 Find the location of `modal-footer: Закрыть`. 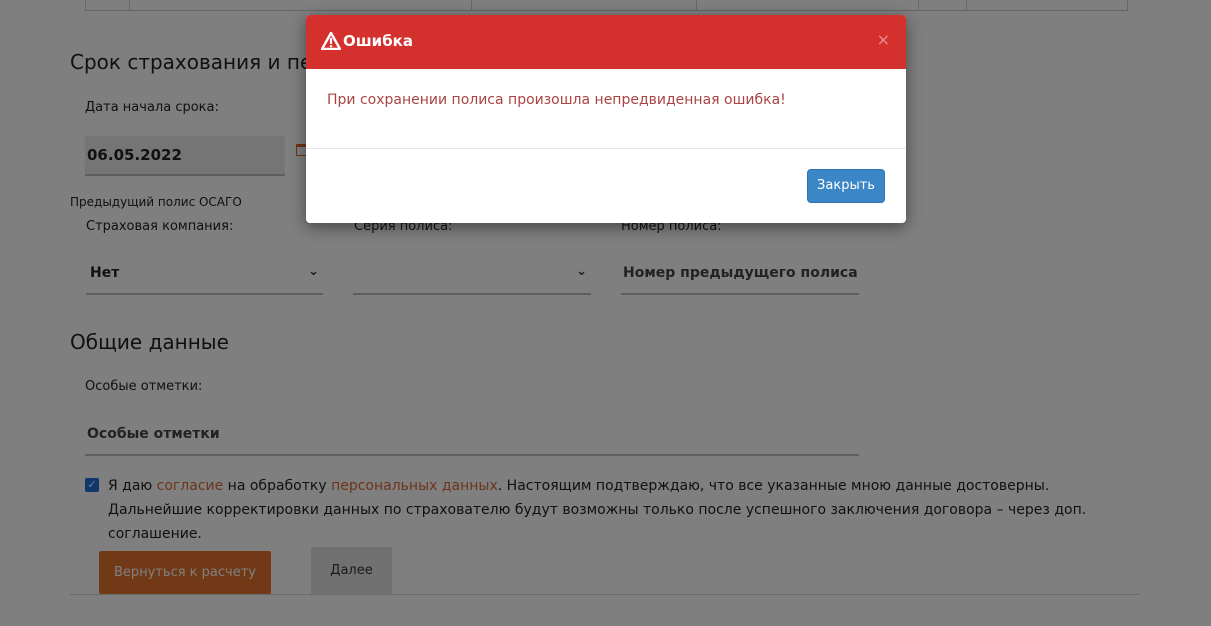

modal-footer: Закрыть is located at coordinates (606, 186).